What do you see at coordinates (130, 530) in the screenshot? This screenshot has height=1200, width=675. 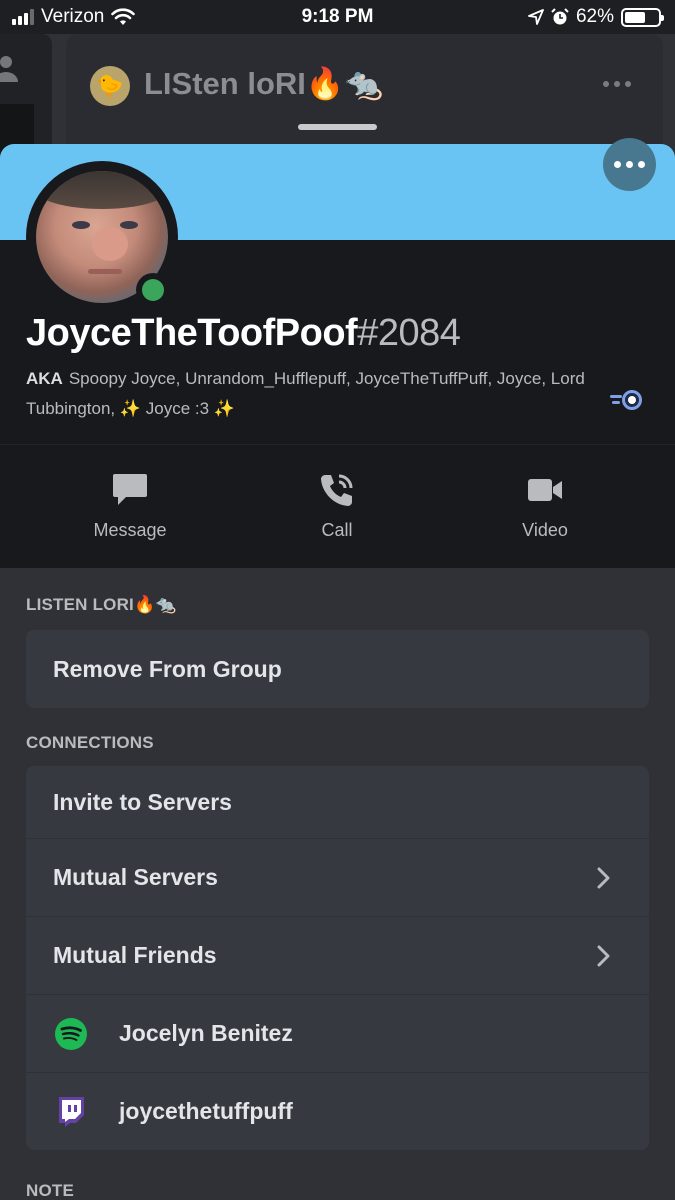 I see `message-label: Message` at bounding box center [130, 530].